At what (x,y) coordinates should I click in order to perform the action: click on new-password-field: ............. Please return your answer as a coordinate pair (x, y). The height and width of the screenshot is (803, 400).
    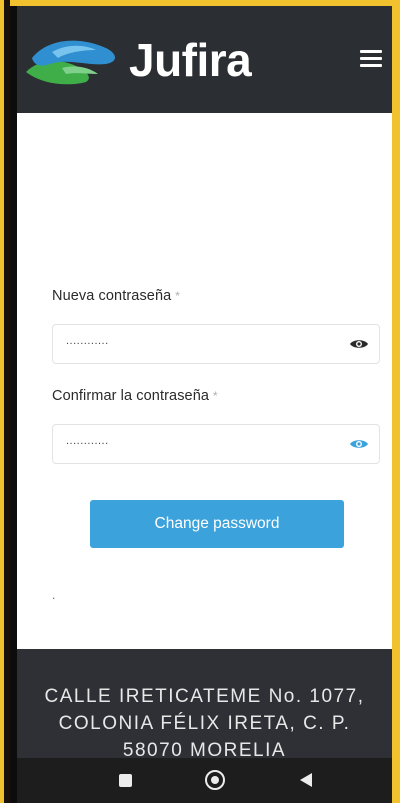
    Looking at the image, I should click on (216, 344).